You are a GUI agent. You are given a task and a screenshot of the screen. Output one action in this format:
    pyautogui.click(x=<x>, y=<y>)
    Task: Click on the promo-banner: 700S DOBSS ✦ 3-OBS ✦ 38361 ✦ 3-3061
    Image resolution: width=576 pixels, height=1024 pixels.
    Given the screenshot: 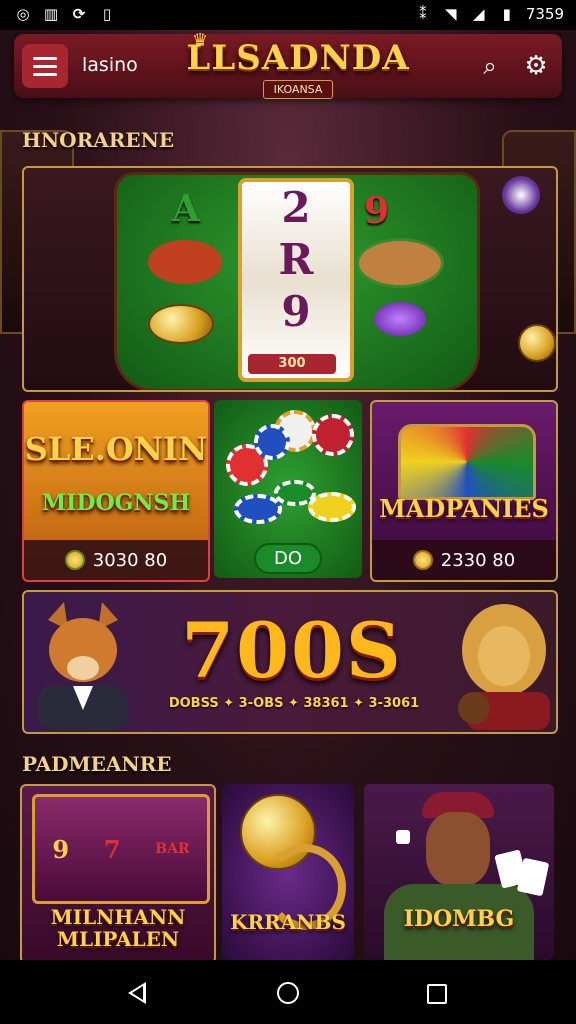 What is the action you would take?
    pyautogui.click(x=290, y=662)
    